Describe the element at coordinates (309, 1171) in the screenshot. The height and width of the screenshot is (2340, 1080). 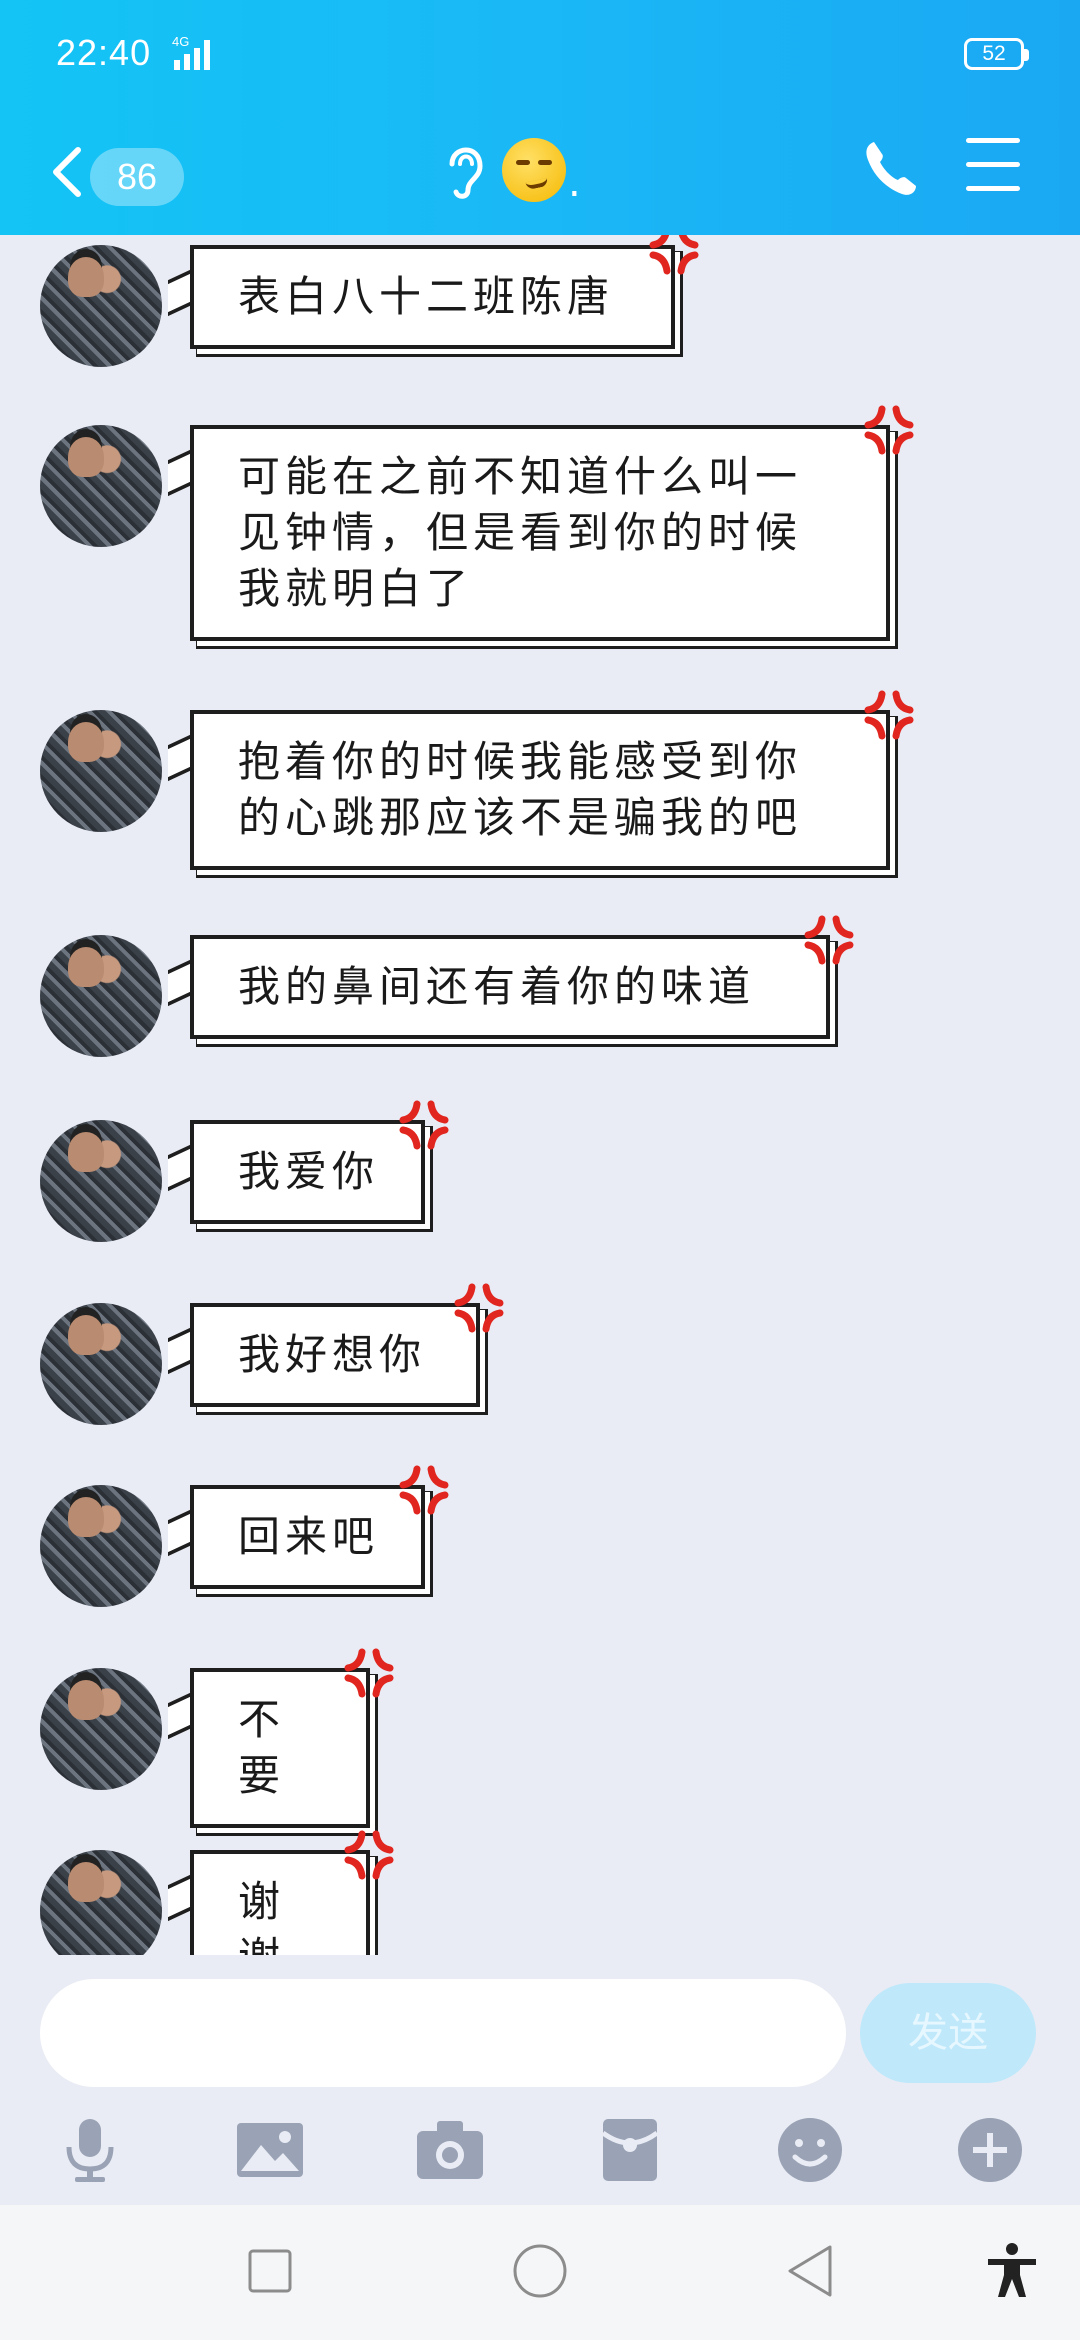
I see `message-text: 我爱你` at that location.